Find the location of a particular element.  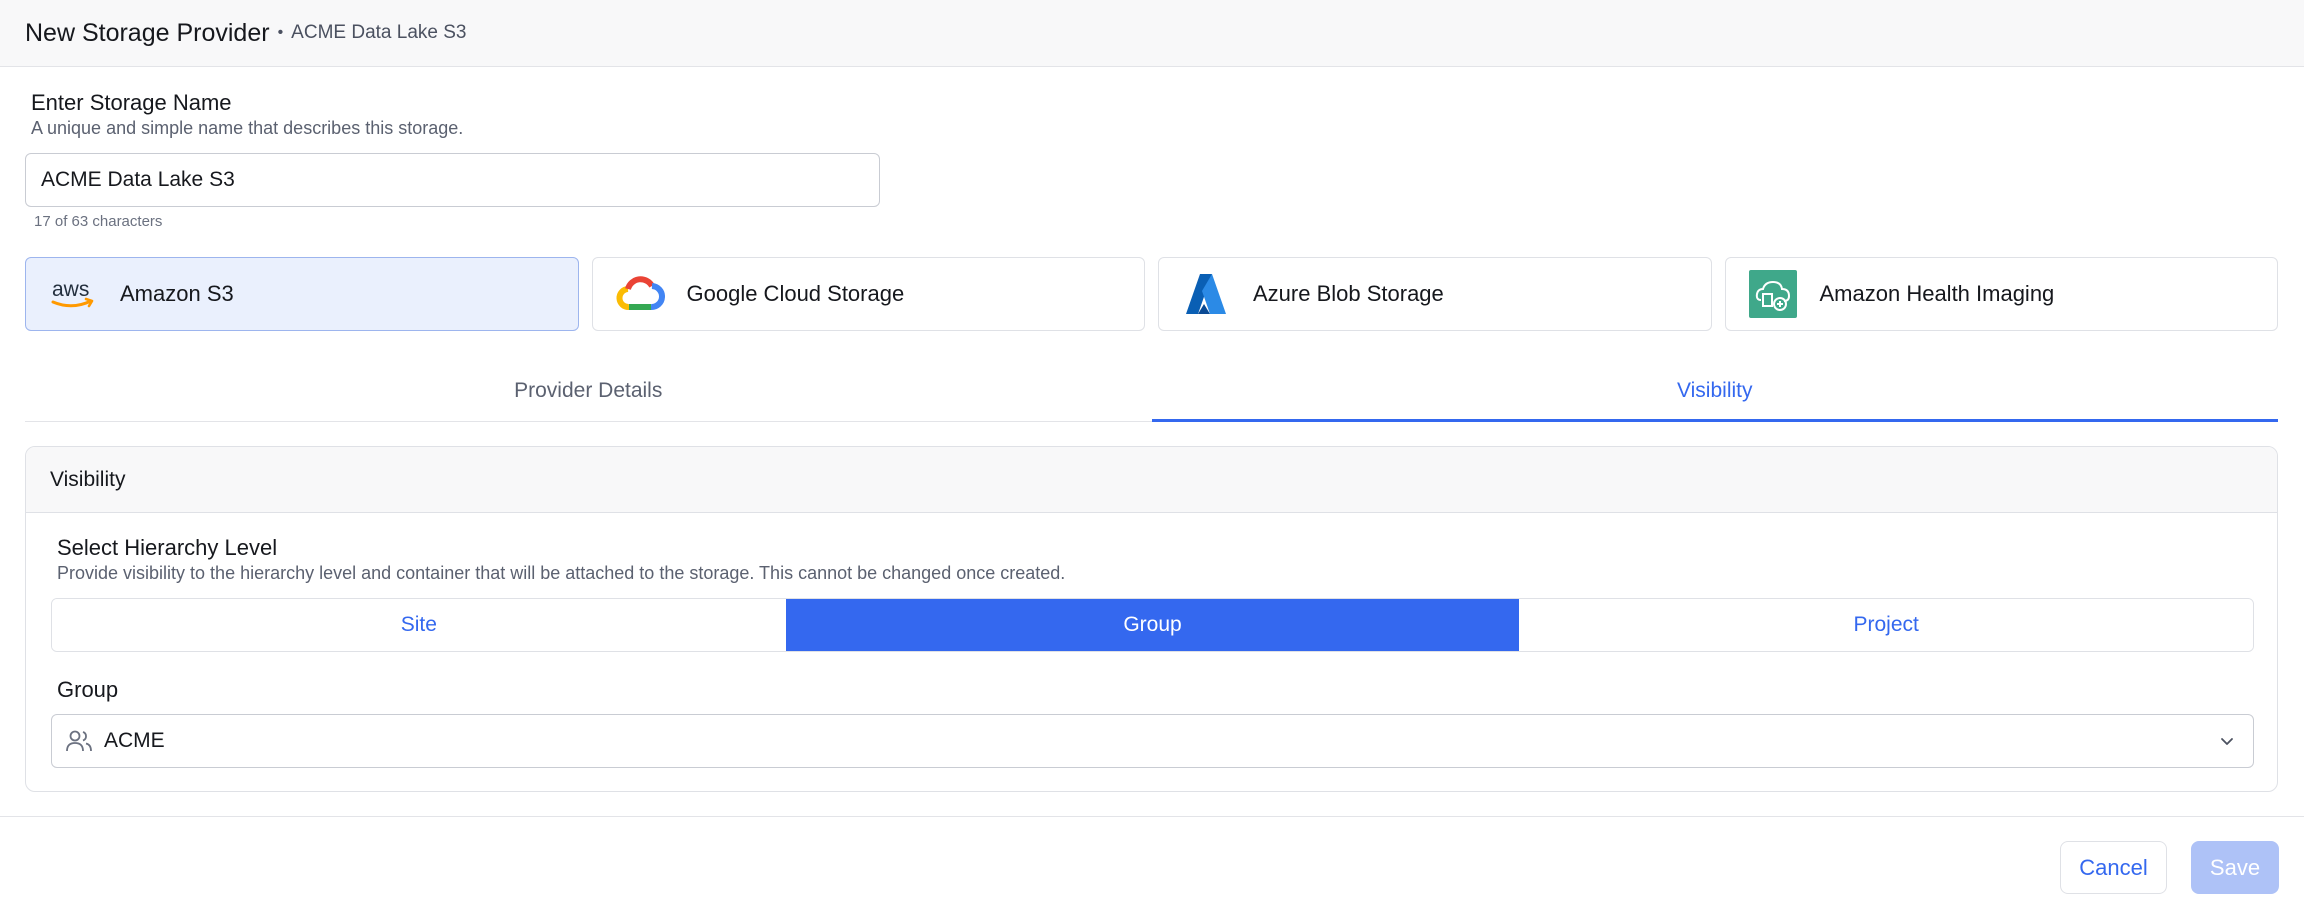

chevron-down-icon is located at coordinates (2227, 741).